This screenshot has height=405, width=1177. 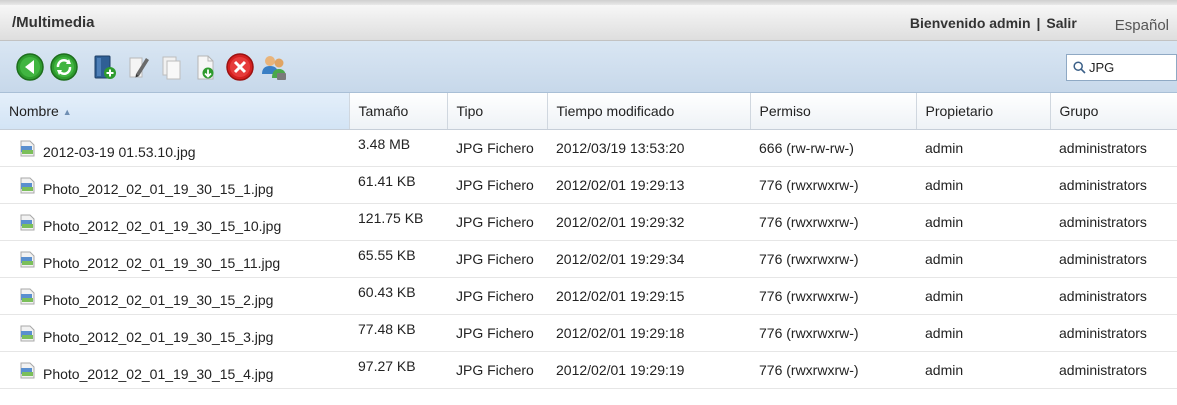 I want to click on file-modified: 2012/02/01 19:29:32, so click(x=648, y=222).